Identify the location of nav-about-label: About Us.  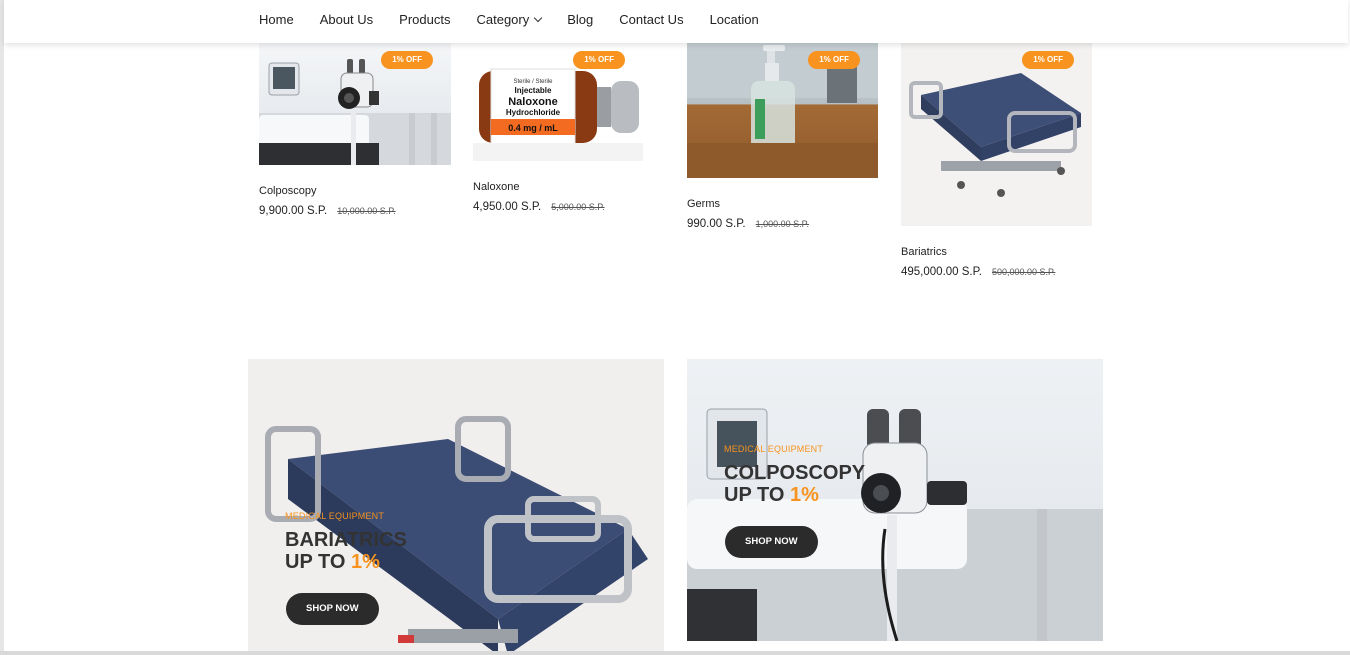
(346, 19).